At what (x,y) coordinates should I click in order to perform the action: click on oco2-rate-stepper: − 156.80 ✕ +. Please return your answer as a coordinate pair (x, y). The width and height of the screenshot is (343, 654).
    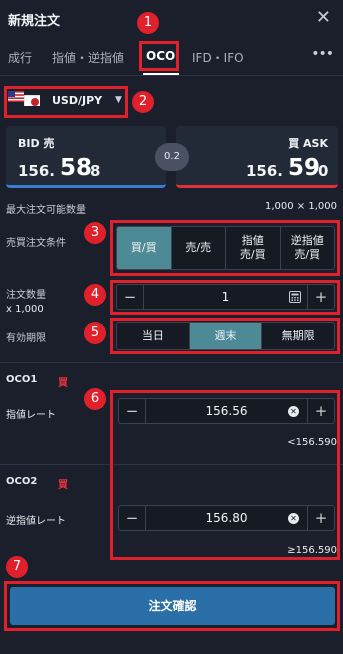
    Looking at the image, I should click on (226, 518).